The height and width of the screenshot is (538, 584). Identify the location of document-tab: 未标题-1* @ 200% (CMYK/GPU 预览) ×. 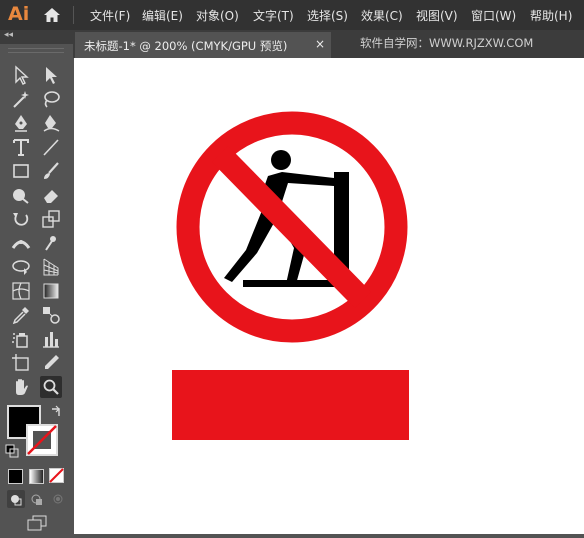
(203, 45).